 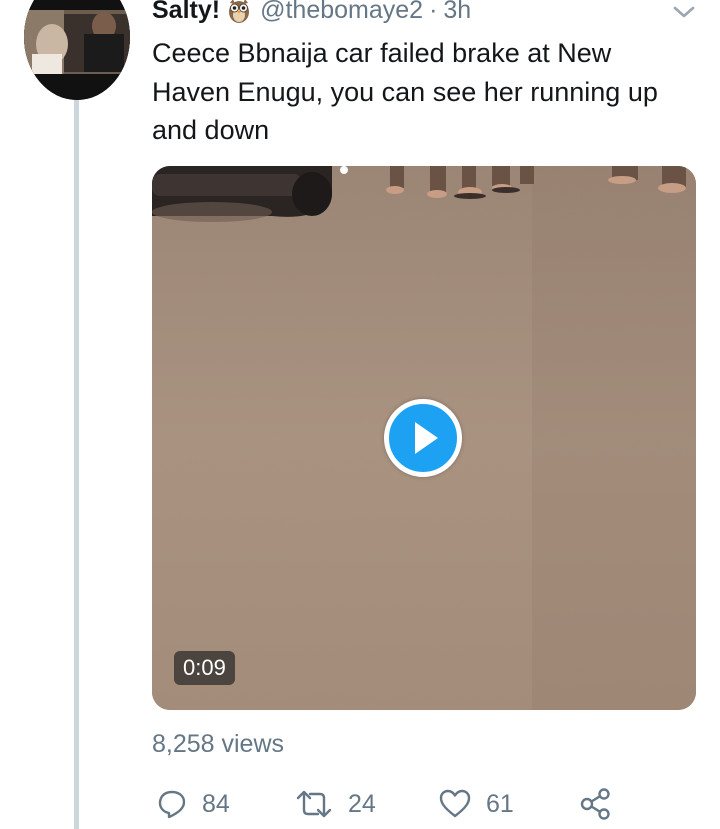 What do you see at coordinates (387, 804) in the screenshot?
I see `tweet-actions: 84 24 61` at bounding box center [387, 804].